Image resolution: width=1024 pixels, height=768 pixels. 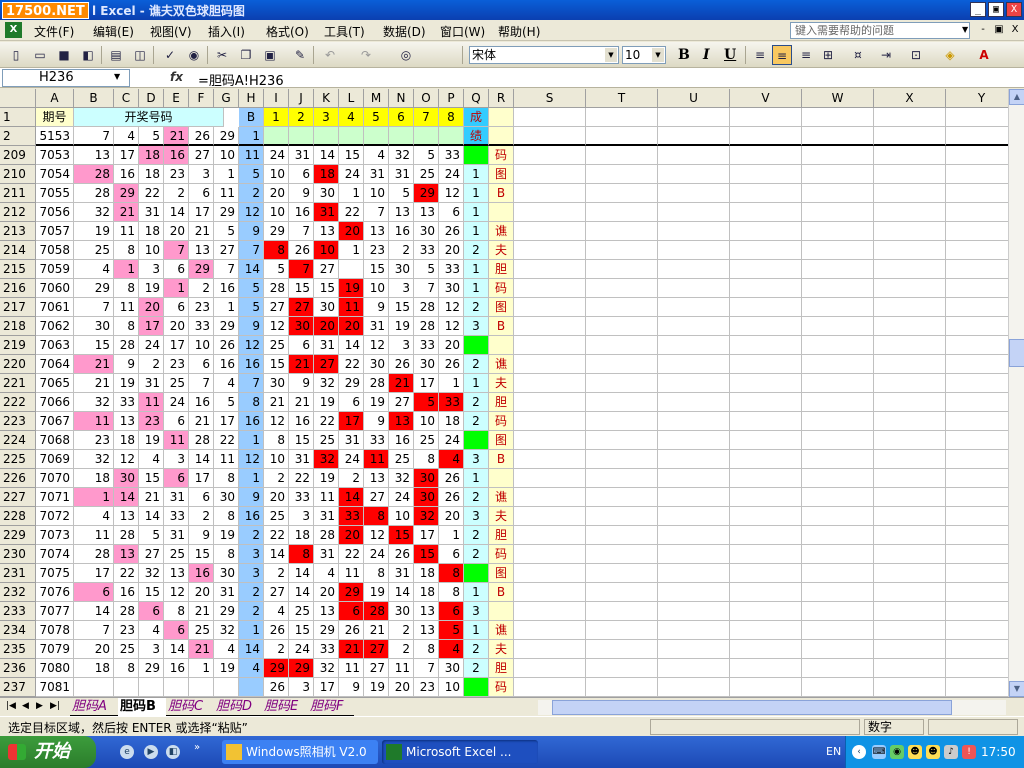 I want to click on next-sheet-icon: ▶, so click(x=39, y=706).